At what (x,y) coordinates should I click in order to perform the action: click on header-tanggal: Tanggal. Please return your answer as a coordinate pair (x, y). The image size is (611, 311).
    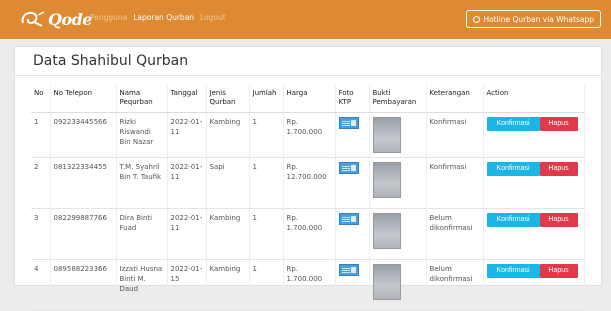
    Looking at the image, I should click on (187, 99).